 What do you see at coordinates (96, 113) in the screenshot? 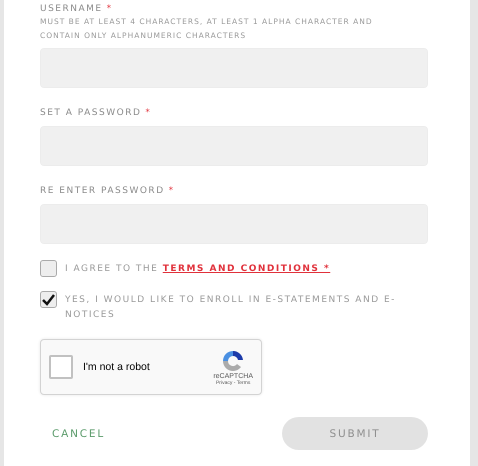
I see `field-label: SET A PASSWORD *` at bounding box center [96, 113].